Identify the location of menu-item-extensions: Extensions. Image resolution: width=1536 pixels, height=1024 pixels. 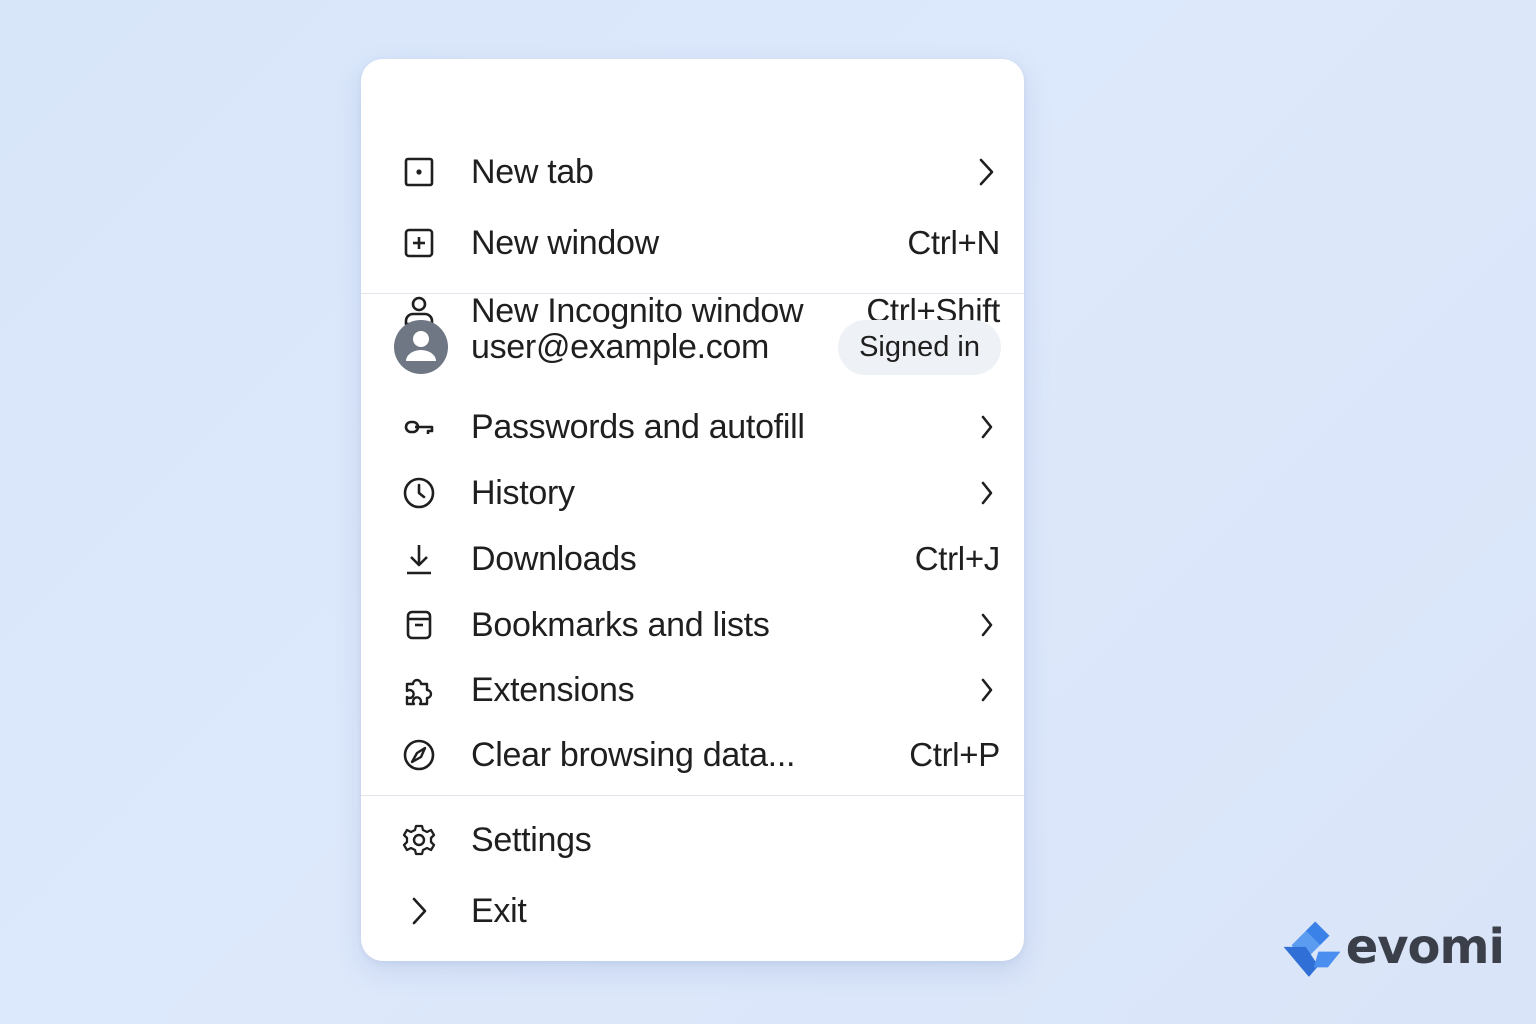
(692, 690).